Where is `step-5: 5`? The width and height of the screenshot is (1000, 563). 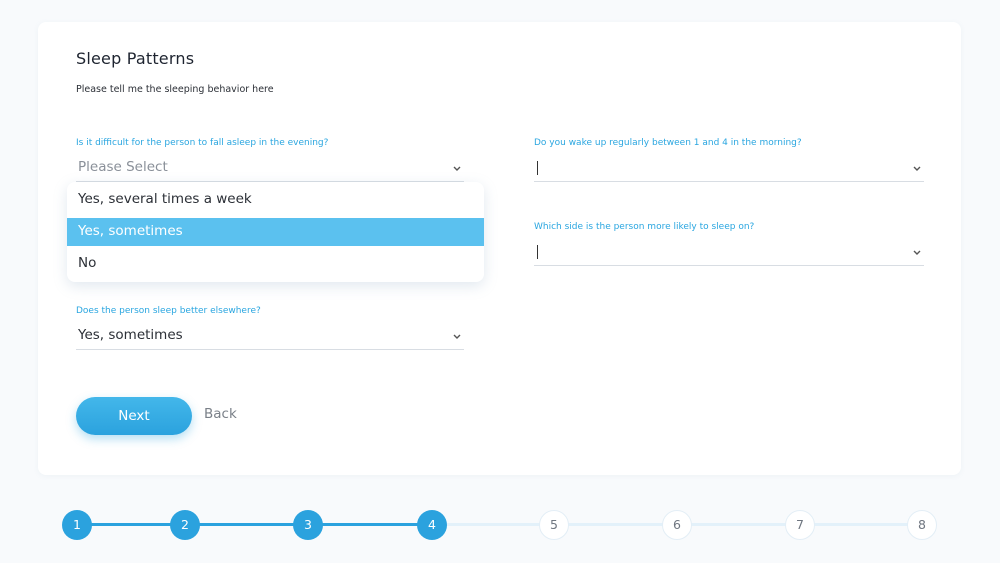
step-5: 5 is located at coordinates (554, 525).